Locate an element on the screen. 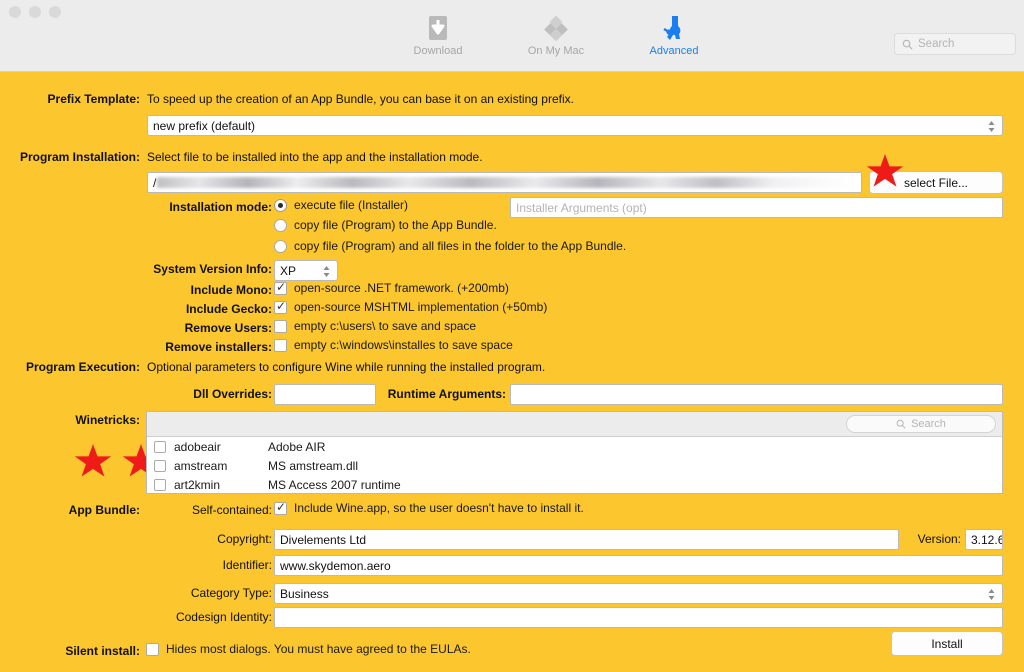 The image size is (1024, 672). self-contained-label: Self-contained: is located at coordinates (231, 510).